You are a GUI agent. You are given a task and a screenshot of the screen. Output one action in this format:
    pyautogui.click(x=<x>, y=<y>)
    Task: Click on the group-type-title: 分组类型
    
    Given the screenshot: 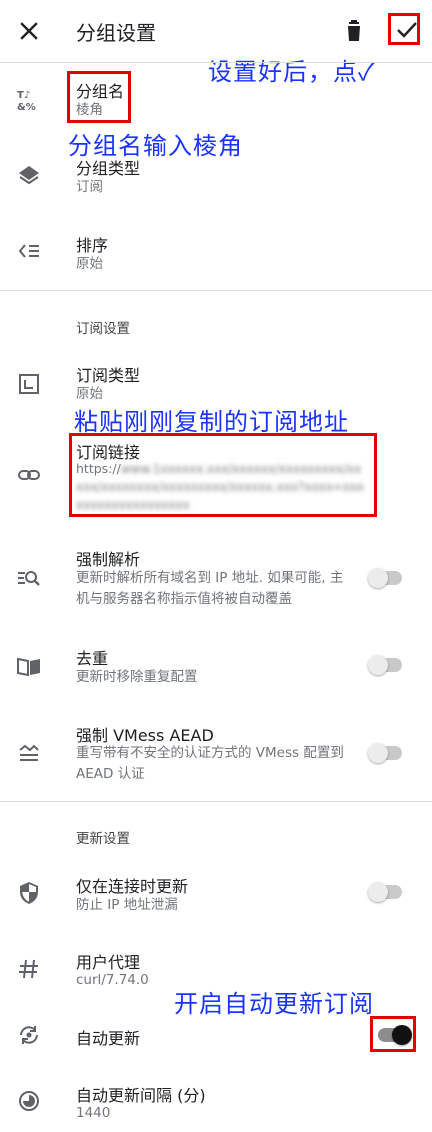 What is the action you would take?
    pyautogui.click(x=108, y=168)
    